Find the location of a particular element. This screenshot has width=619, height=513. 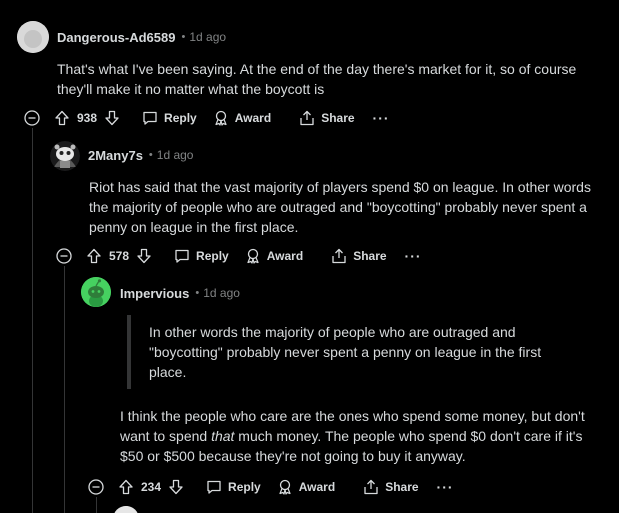

comment-actions: 938 Reply Award Share ··· is located at coordinates (207, 118).